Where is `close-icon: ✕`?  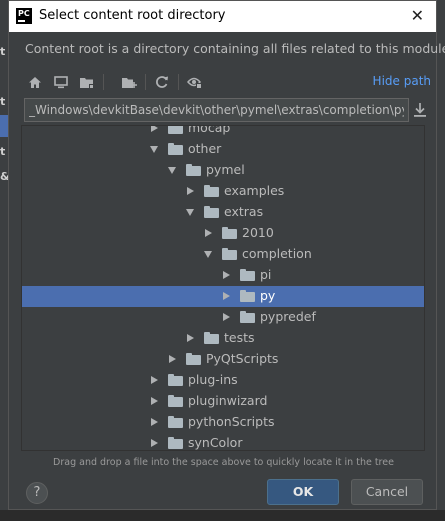
close-icon: ✕ is located at coordinates (417, 15).